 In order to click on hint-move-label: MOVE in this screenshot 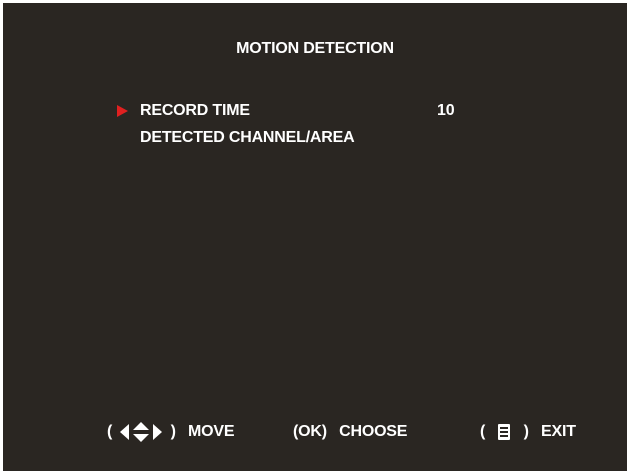, I will do `click(211, 431)`.